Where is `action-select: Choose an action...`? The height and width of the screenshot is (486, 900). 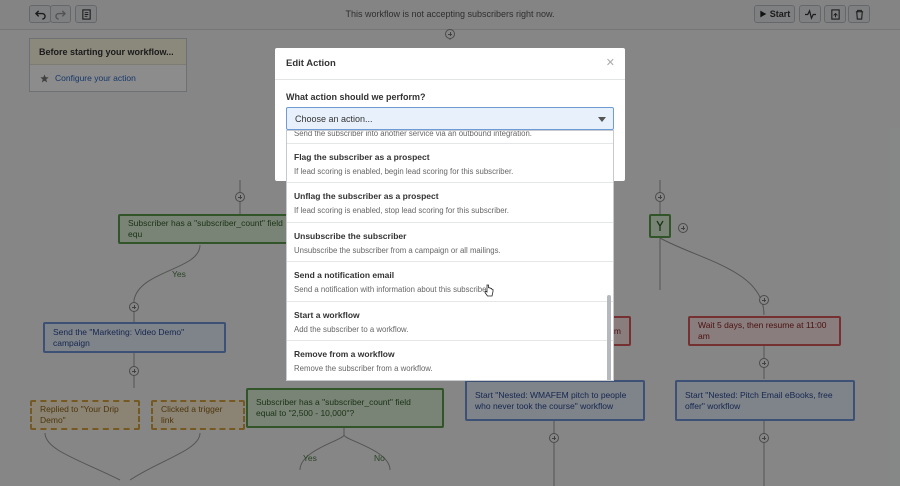 action-select: Choose an action... is located at coordinates (450, 118).